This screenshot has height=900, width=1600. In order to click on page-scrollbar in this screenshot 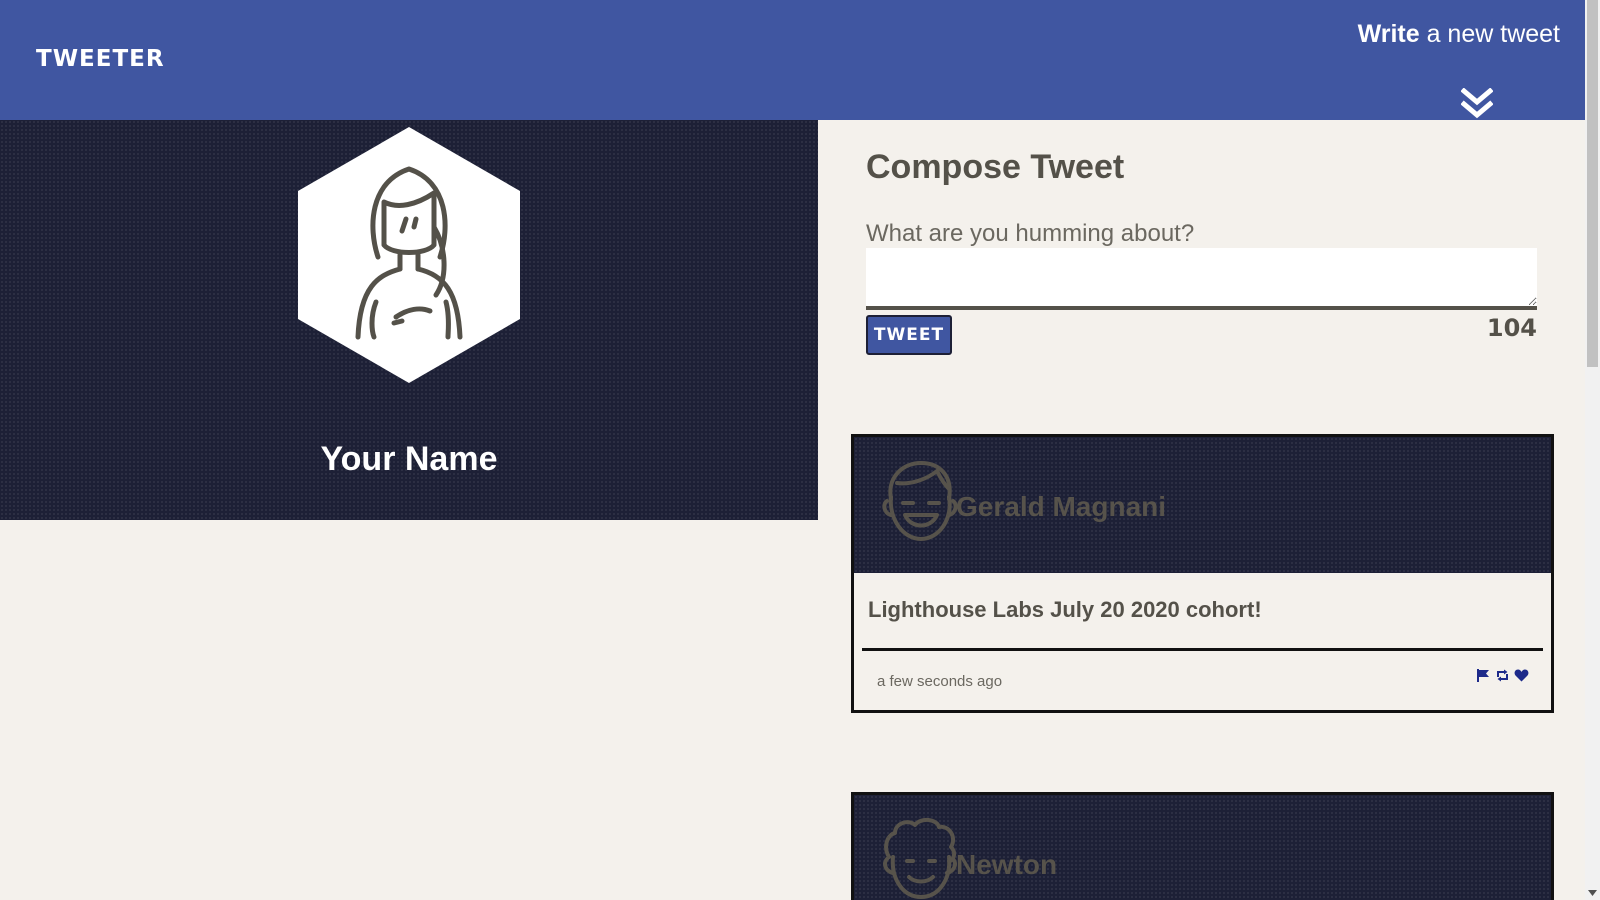, I will do `click(1592, 450)`.